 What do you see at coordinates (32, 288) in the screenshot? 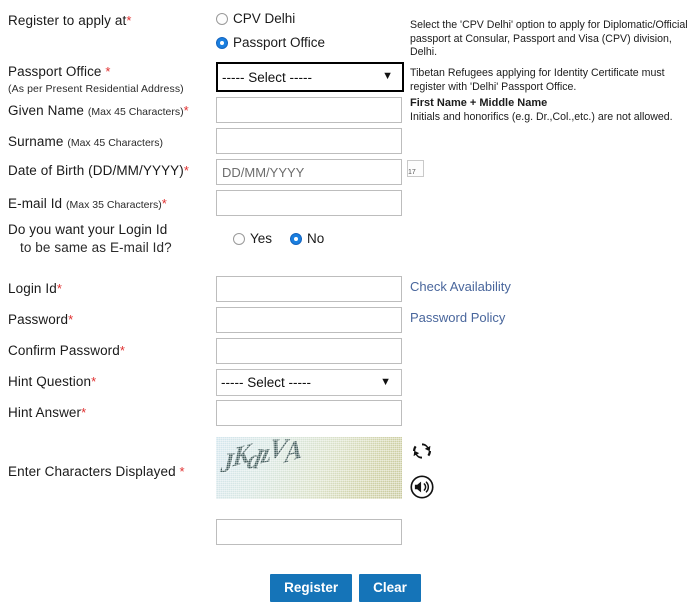
I see `label-login-id-text: Login Id` at bounding box center [32, 288].